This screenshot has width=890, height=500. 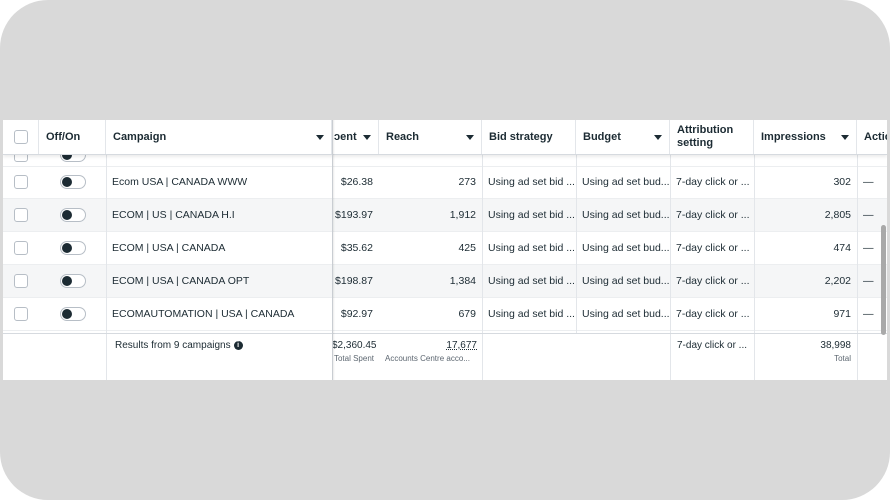 I want to click on frozen-column-divider, so click(x=332, y=250).